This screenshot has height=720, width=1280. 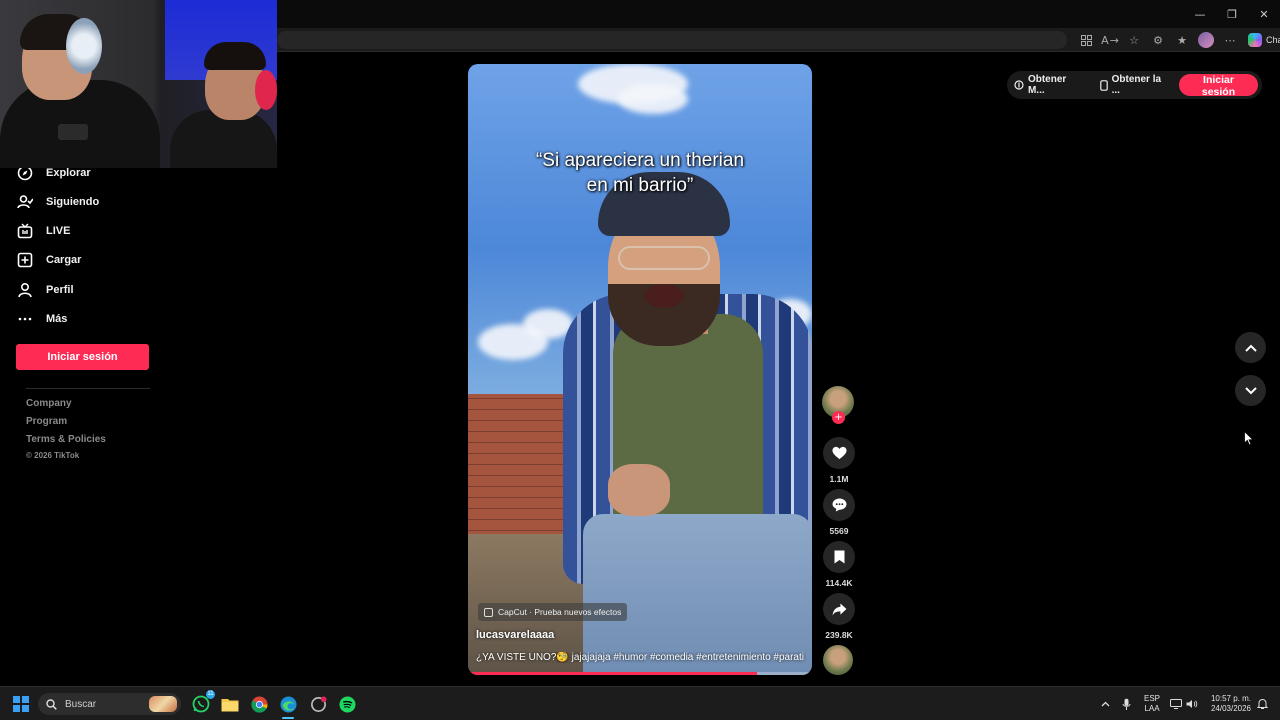 What do you see at coordinates (640, 160) in the screenshot?
I see `caption-line: “Si apareciera un therian` at bounding box center [640, 160].